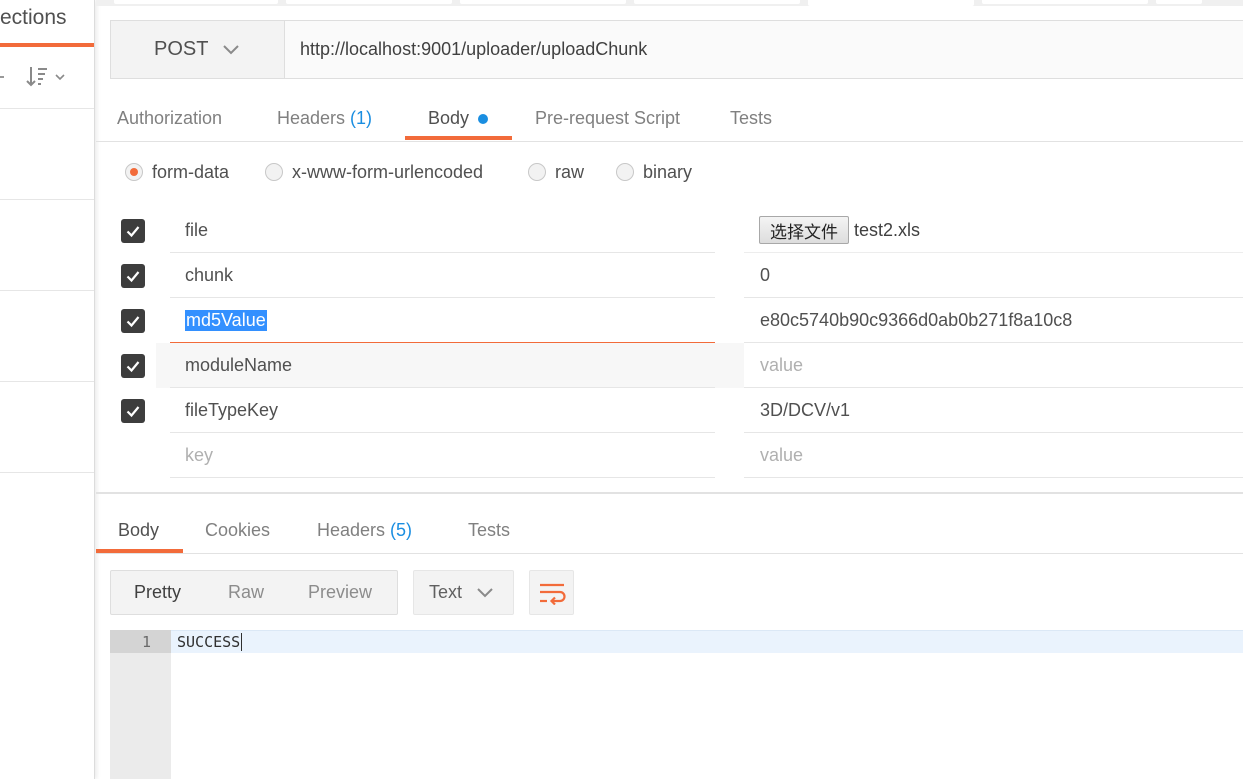  Describe the element at coordinates (463, 592) in the screenshot. I see `format-dropdown: Text` at that location.